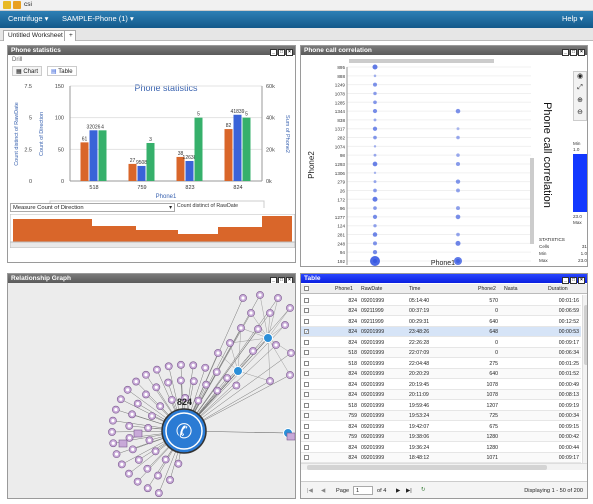  What do you see at coordinates (580, 78) in the screenshot?
I see `eye-icon: ◉` at bounding box center [580, 78].